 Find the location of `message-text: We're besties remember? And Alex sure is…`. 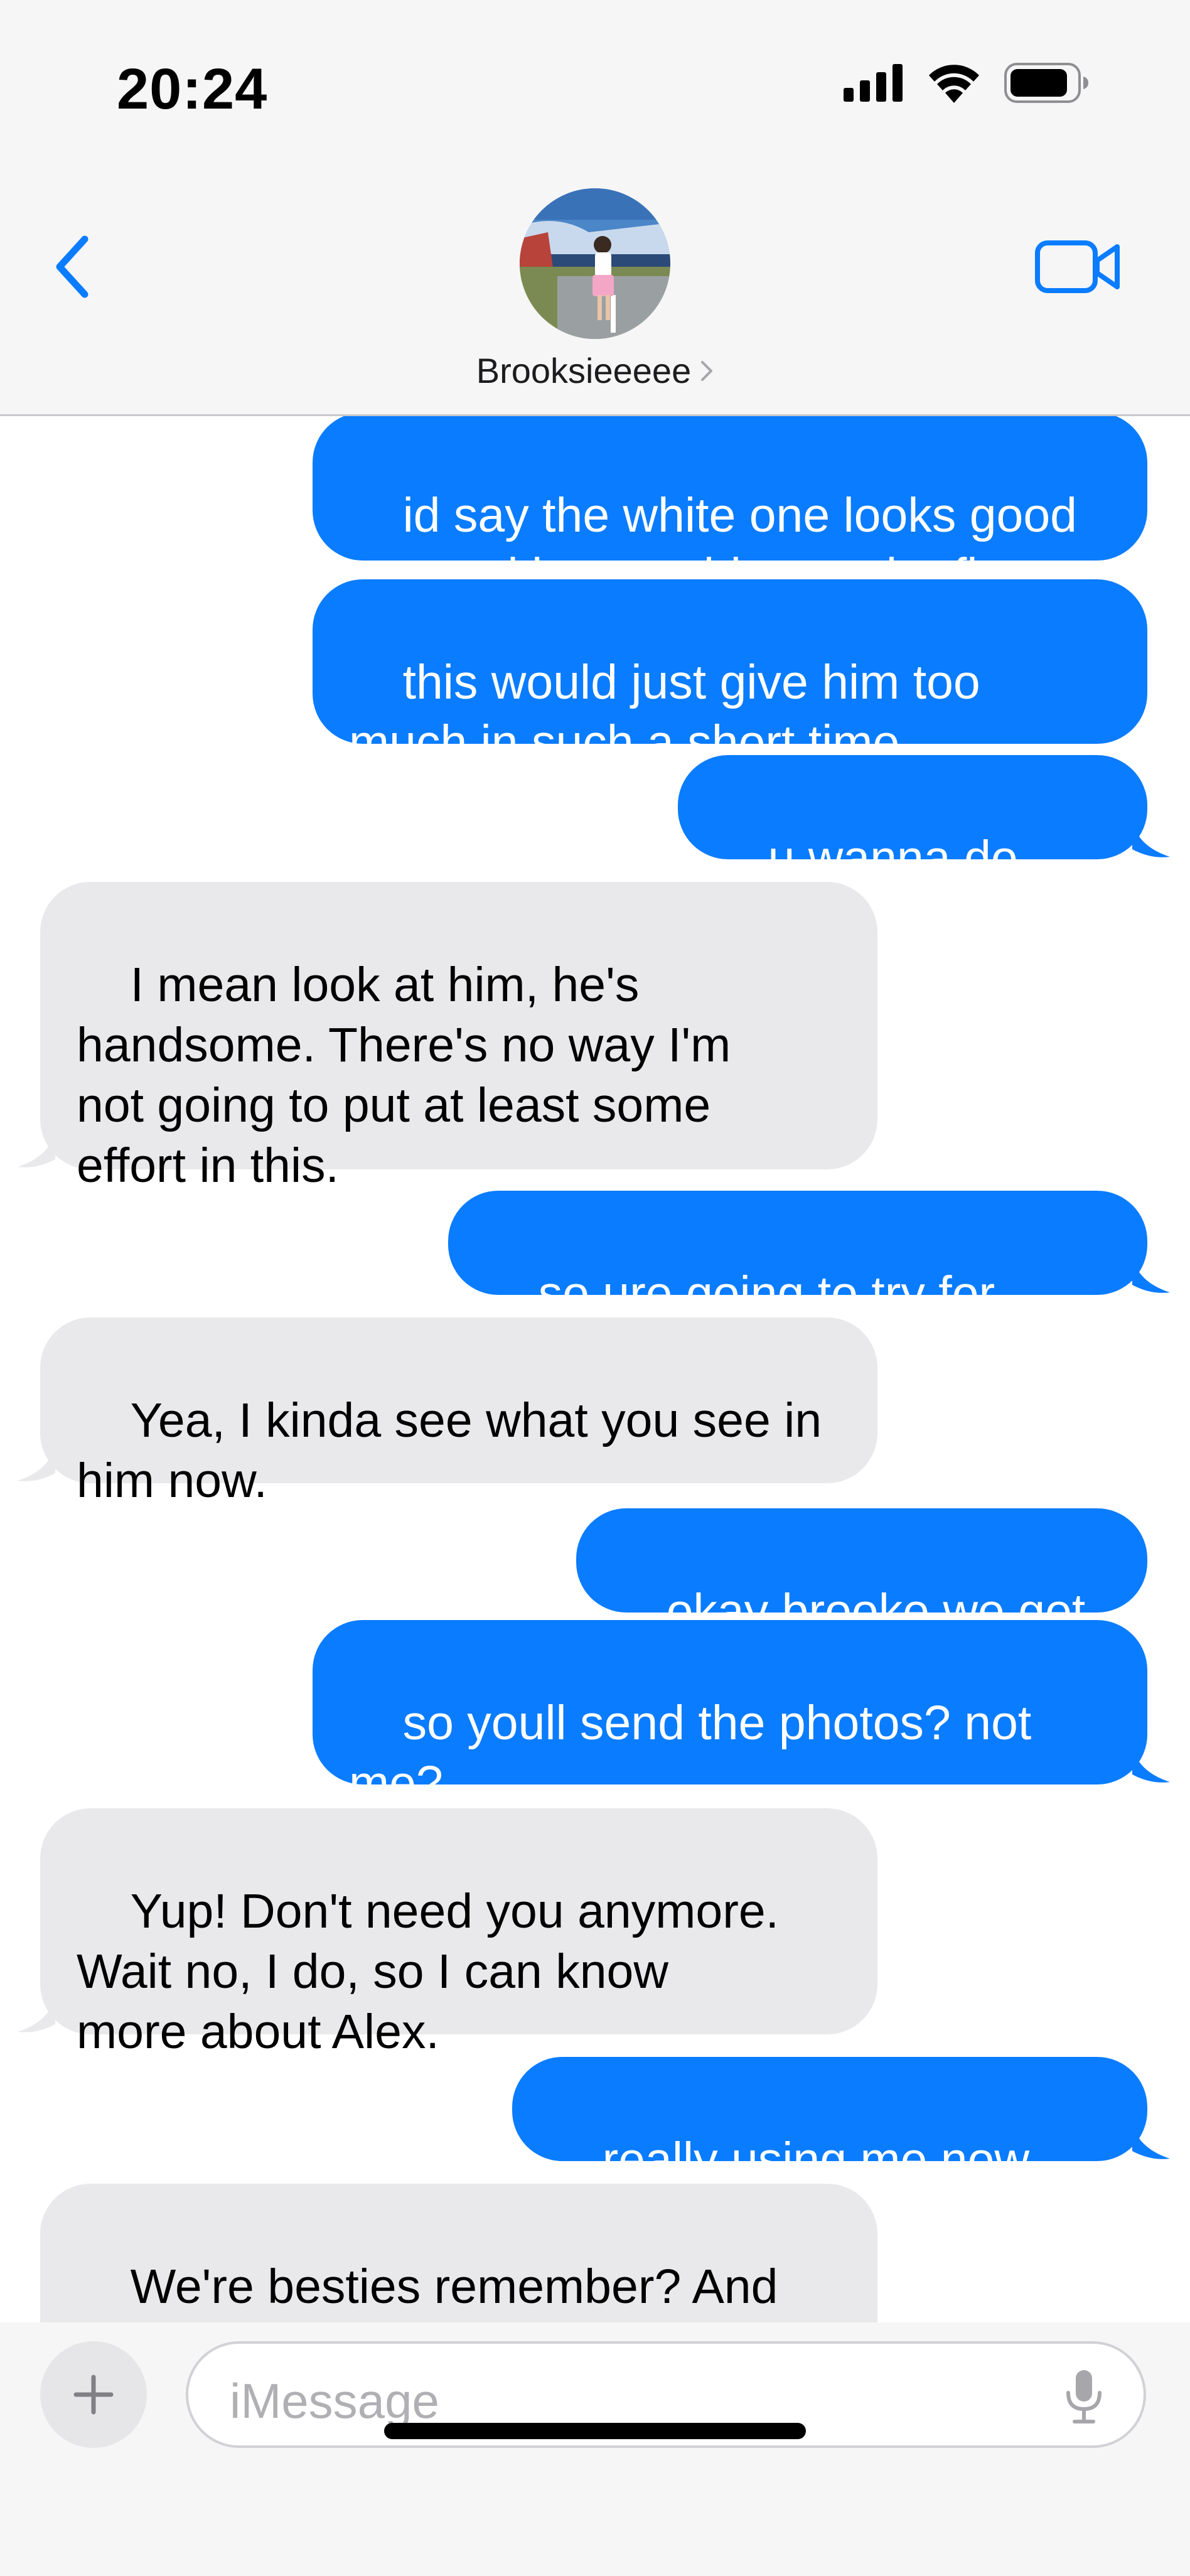

message-text: We're besties remember? And Alex sure is… is located at coordinates (427, 2291).